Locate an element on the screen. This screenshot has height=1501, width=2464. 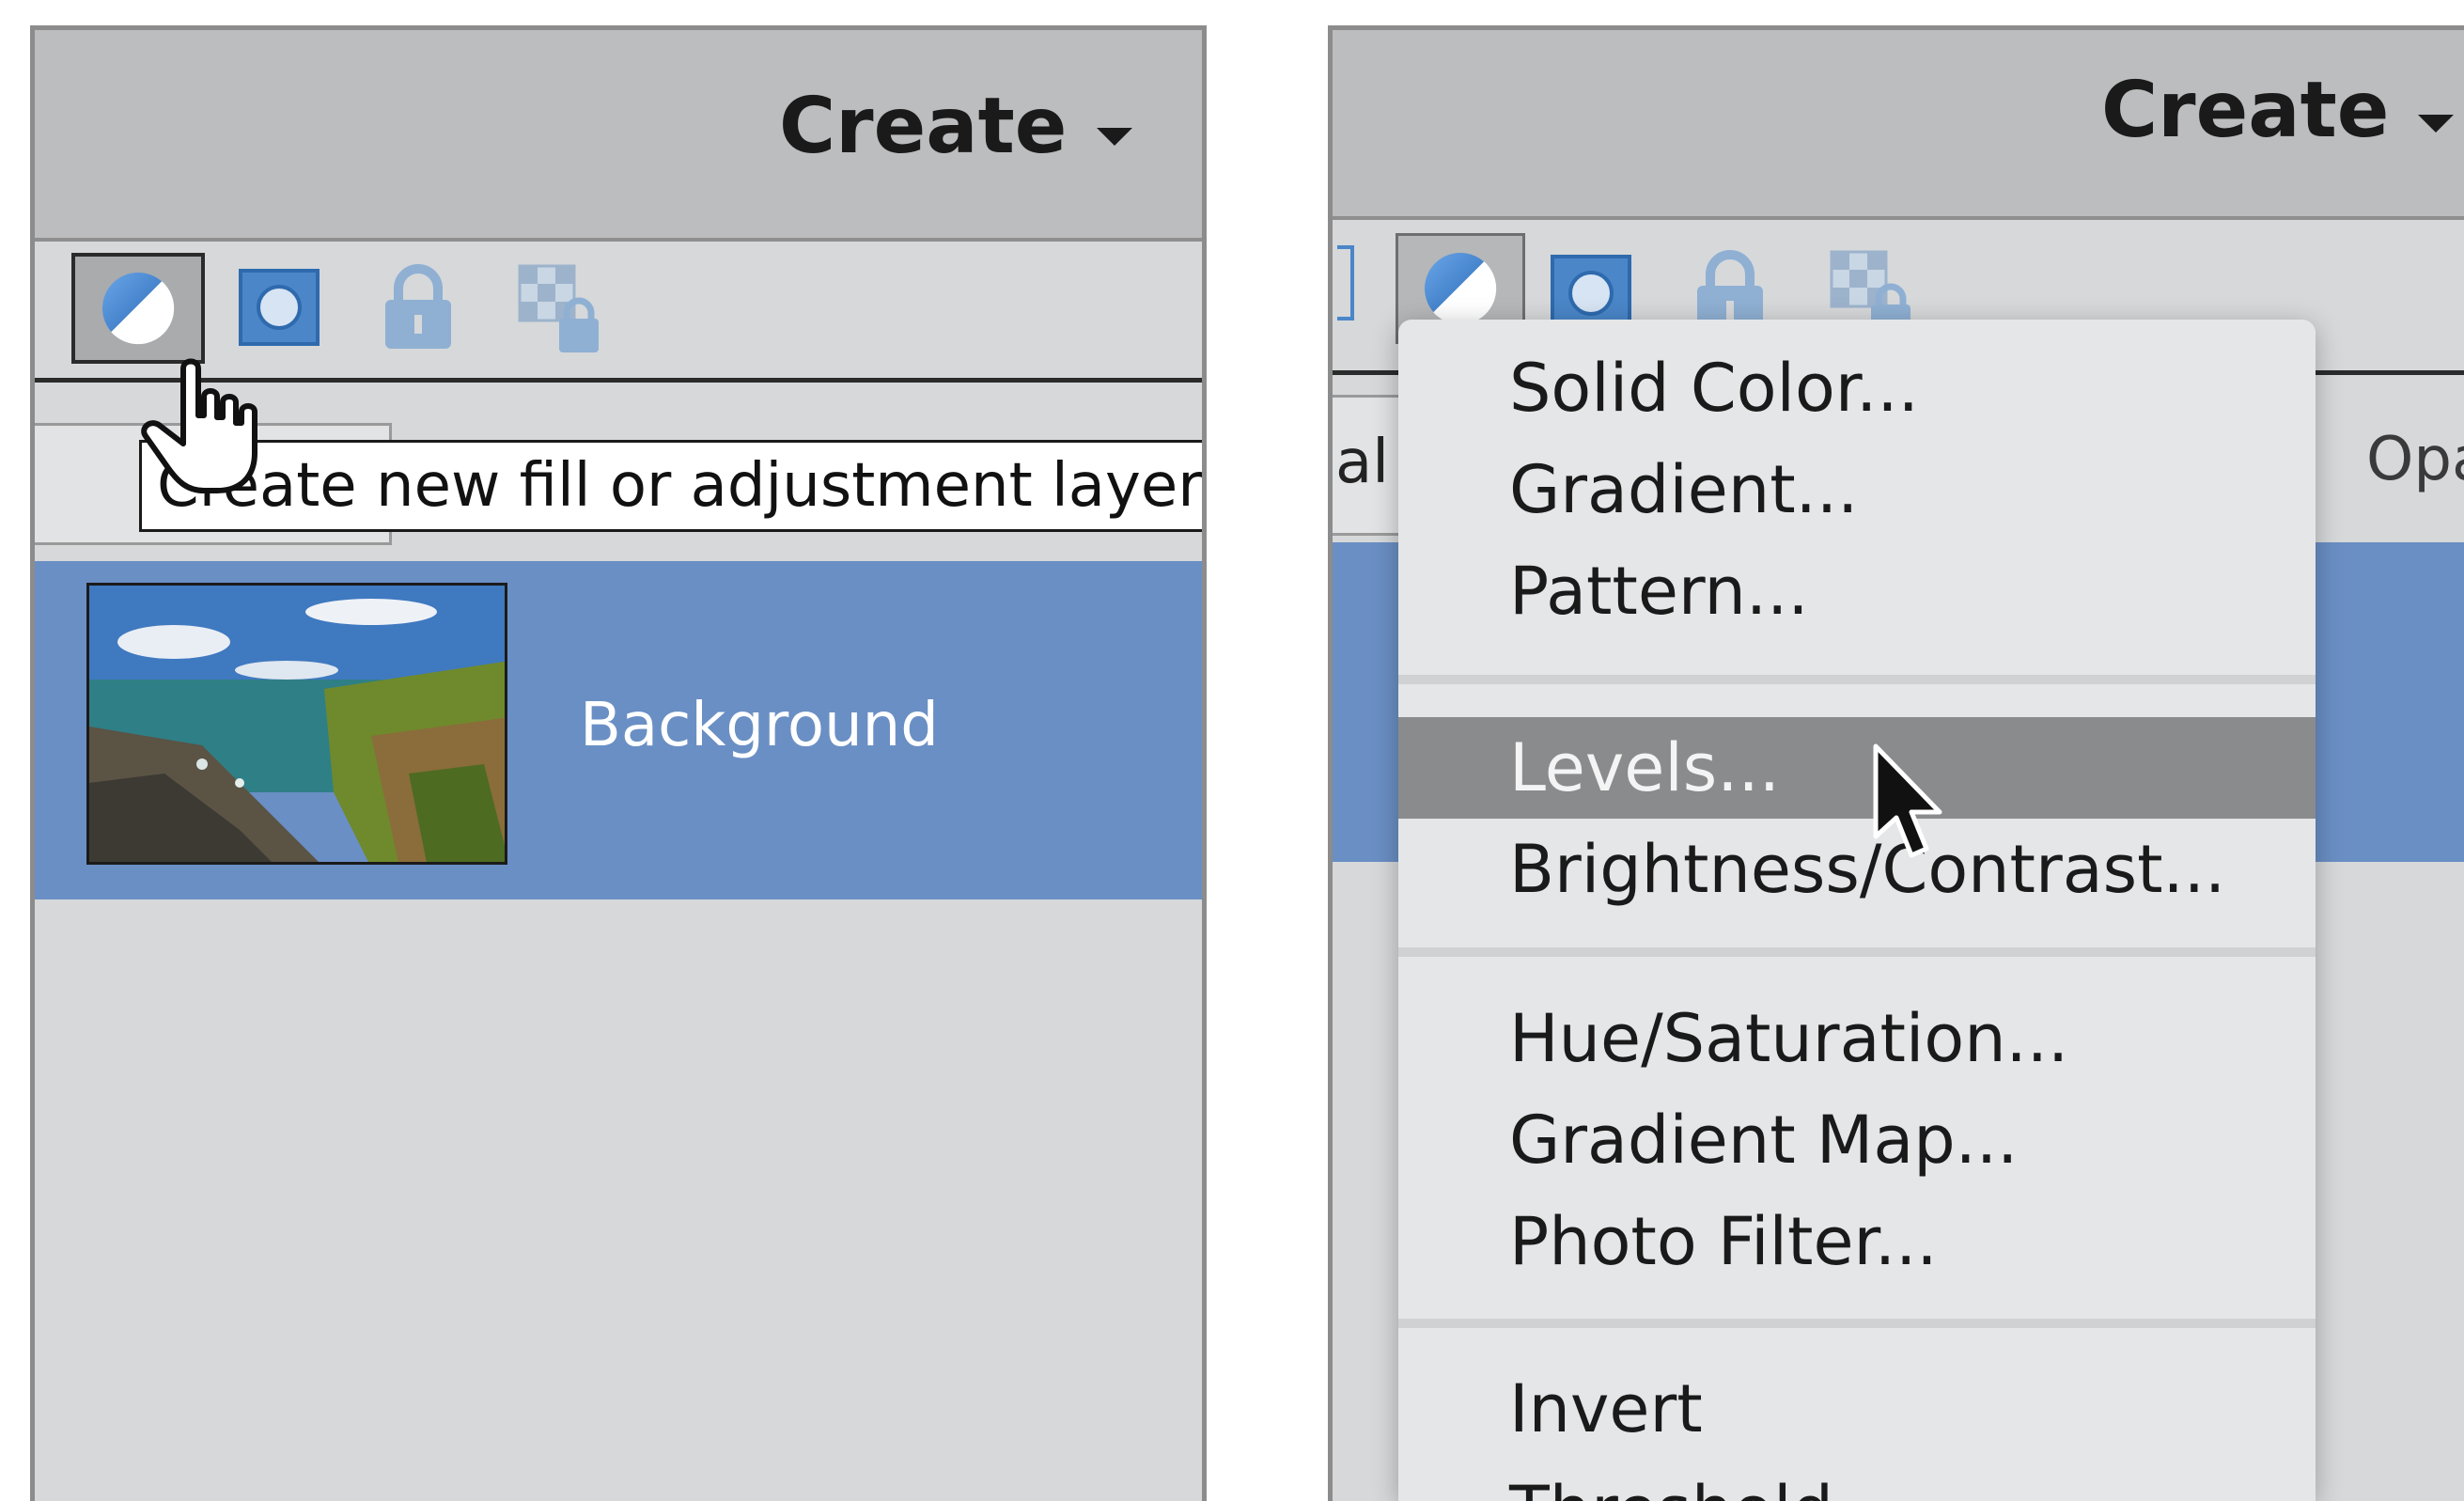
coastal-landscape-image is located at coordinates (297, 724).